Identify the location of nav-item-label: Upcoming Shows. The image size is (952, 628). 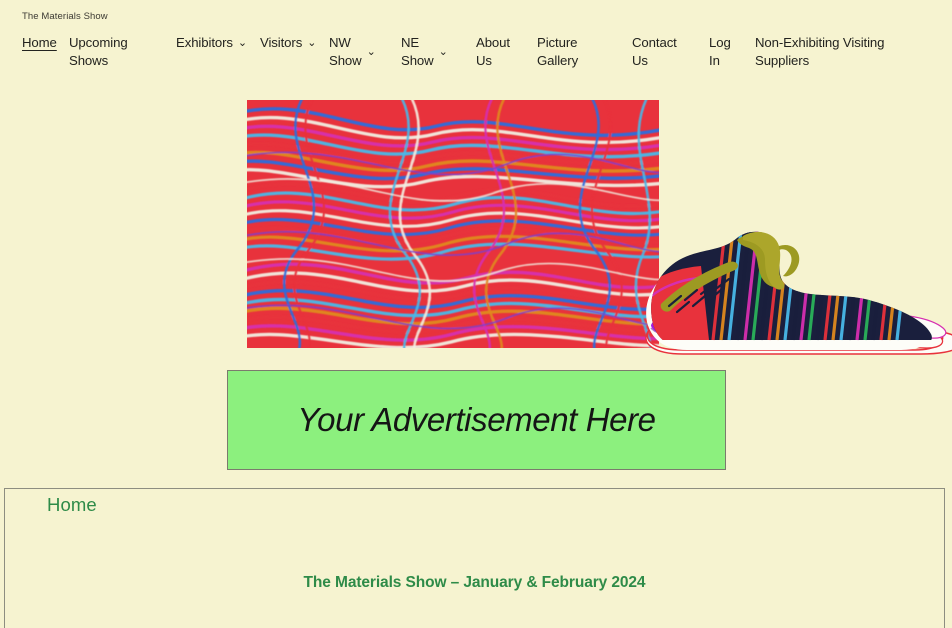
(98, 51).